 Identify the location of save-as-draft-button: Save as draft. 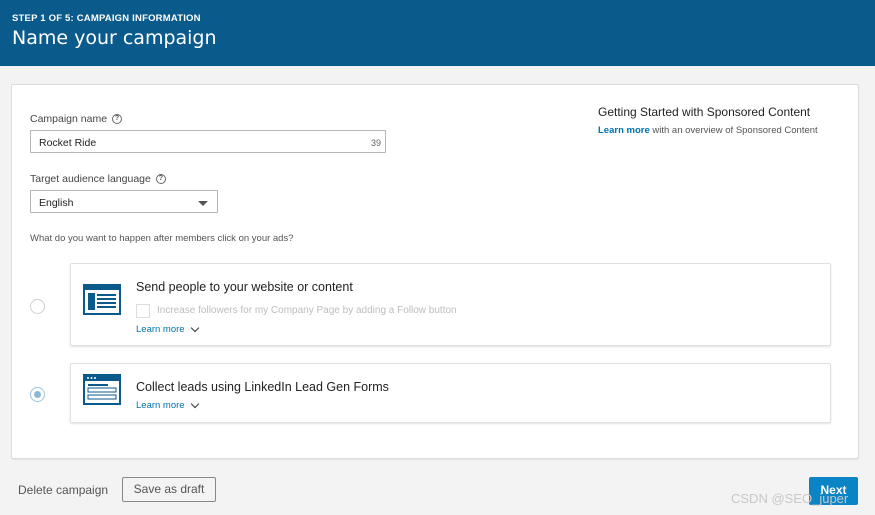
(169, 489).